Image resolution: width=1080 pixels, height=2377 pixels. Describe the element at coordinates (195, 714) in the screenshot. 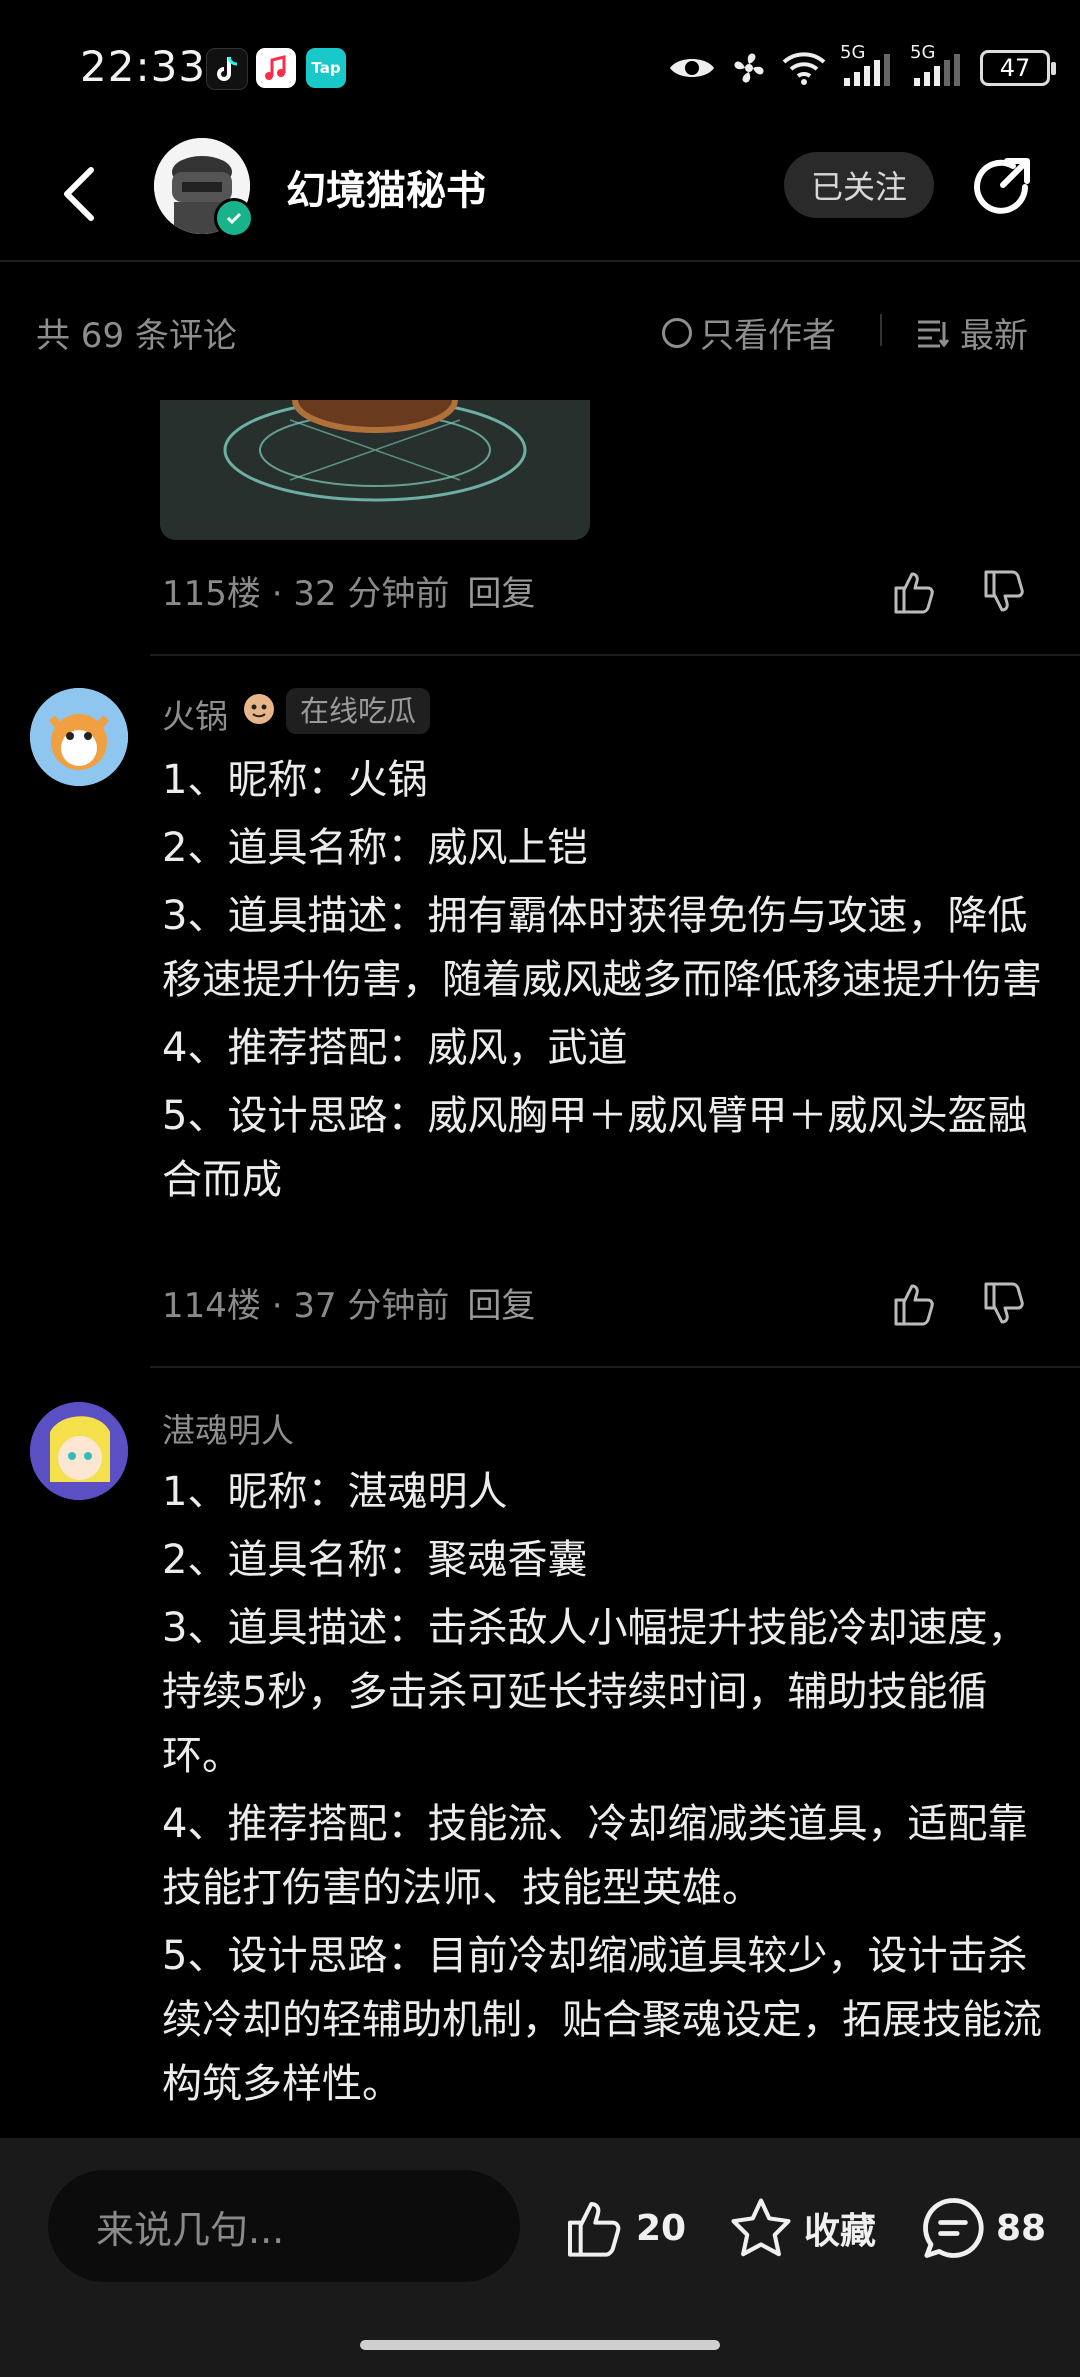

I see `user-name: 火锅` at that location.